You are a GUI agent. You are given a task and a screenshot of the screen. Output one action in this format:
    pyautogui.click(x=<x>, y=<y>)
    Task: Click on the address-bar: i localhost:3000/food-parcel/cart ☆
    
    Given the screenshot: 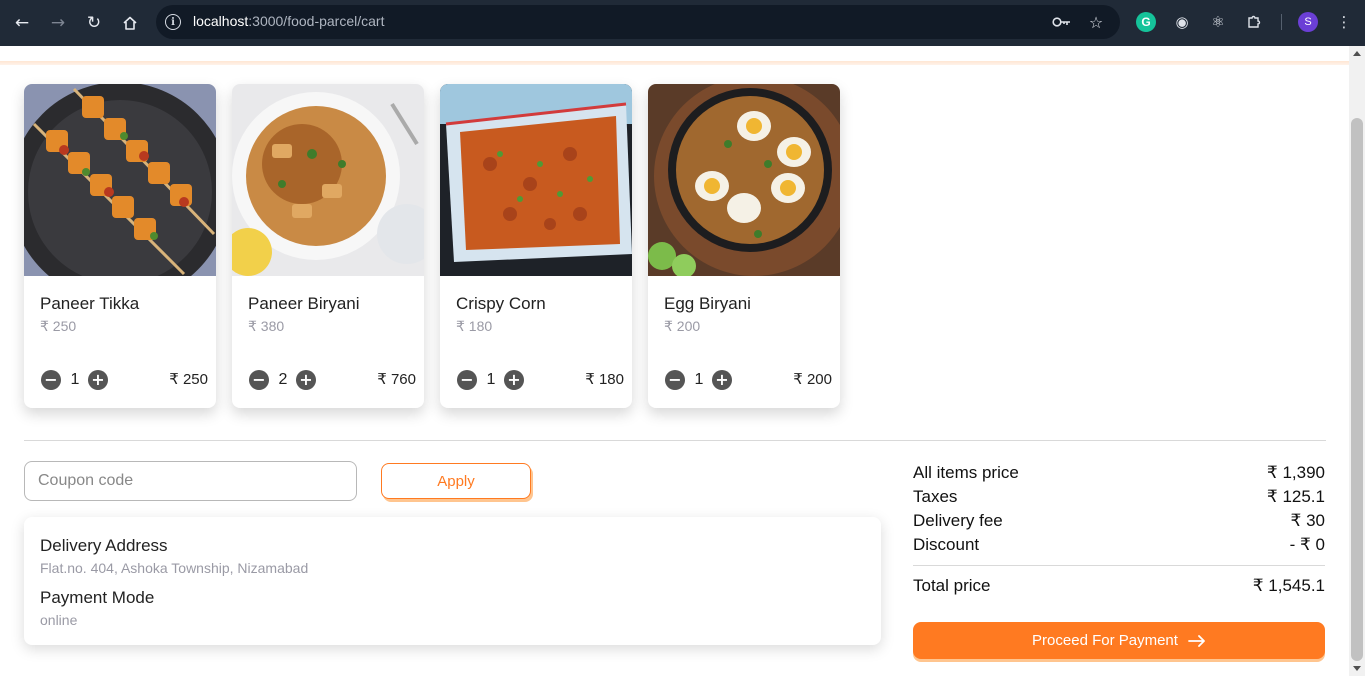 What is the action you would take?
    pyautogui.click(x=638, y=22)
    